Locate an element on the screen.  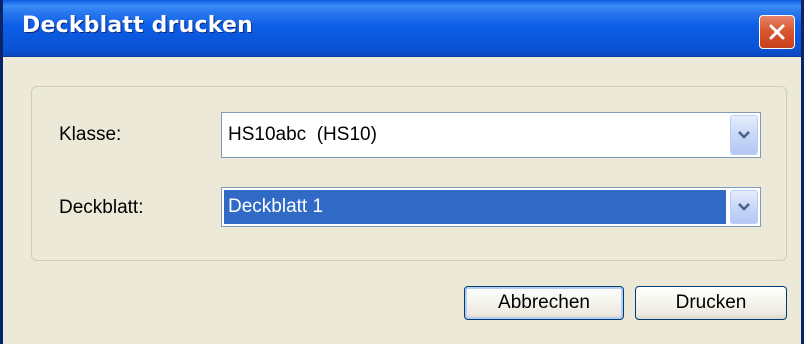
close-button is located at coordinates (777, 32).